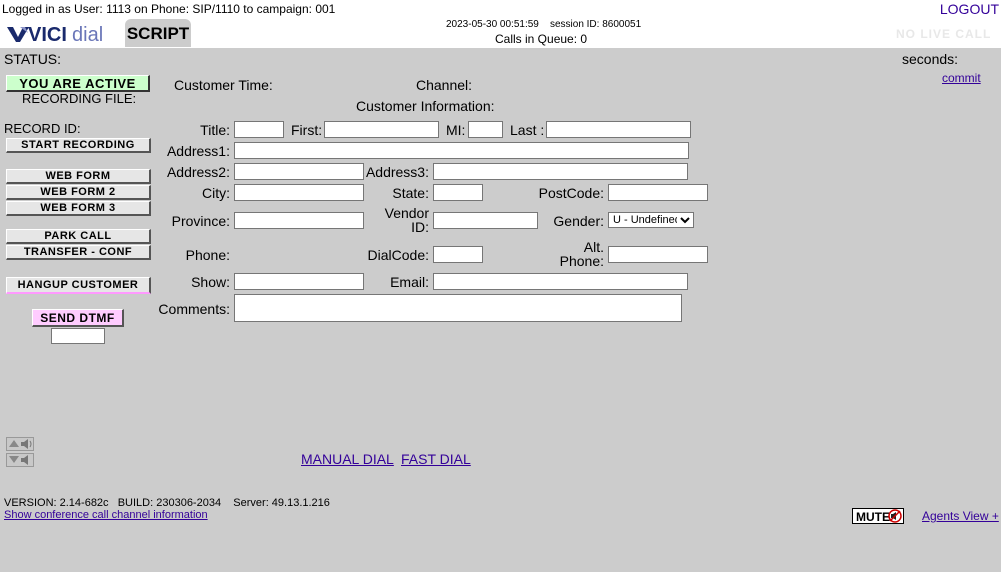 The image size is (1001, 572). I want to click on email-label: Email:, so click(409, 282).